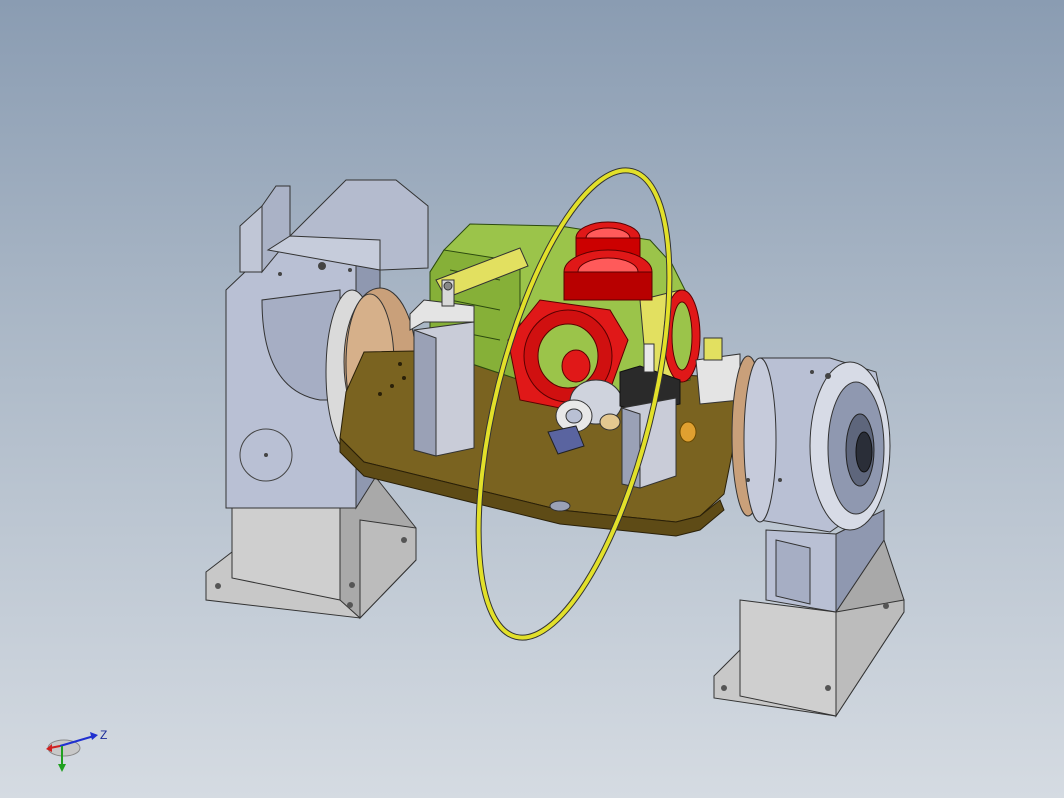 Image resolution: width=1064 pixels, height=798 pixels. What do you see at coordinates (560, 506) in the screenshot?
I see `table-pivot-stub` at bounding box center [560, 506].